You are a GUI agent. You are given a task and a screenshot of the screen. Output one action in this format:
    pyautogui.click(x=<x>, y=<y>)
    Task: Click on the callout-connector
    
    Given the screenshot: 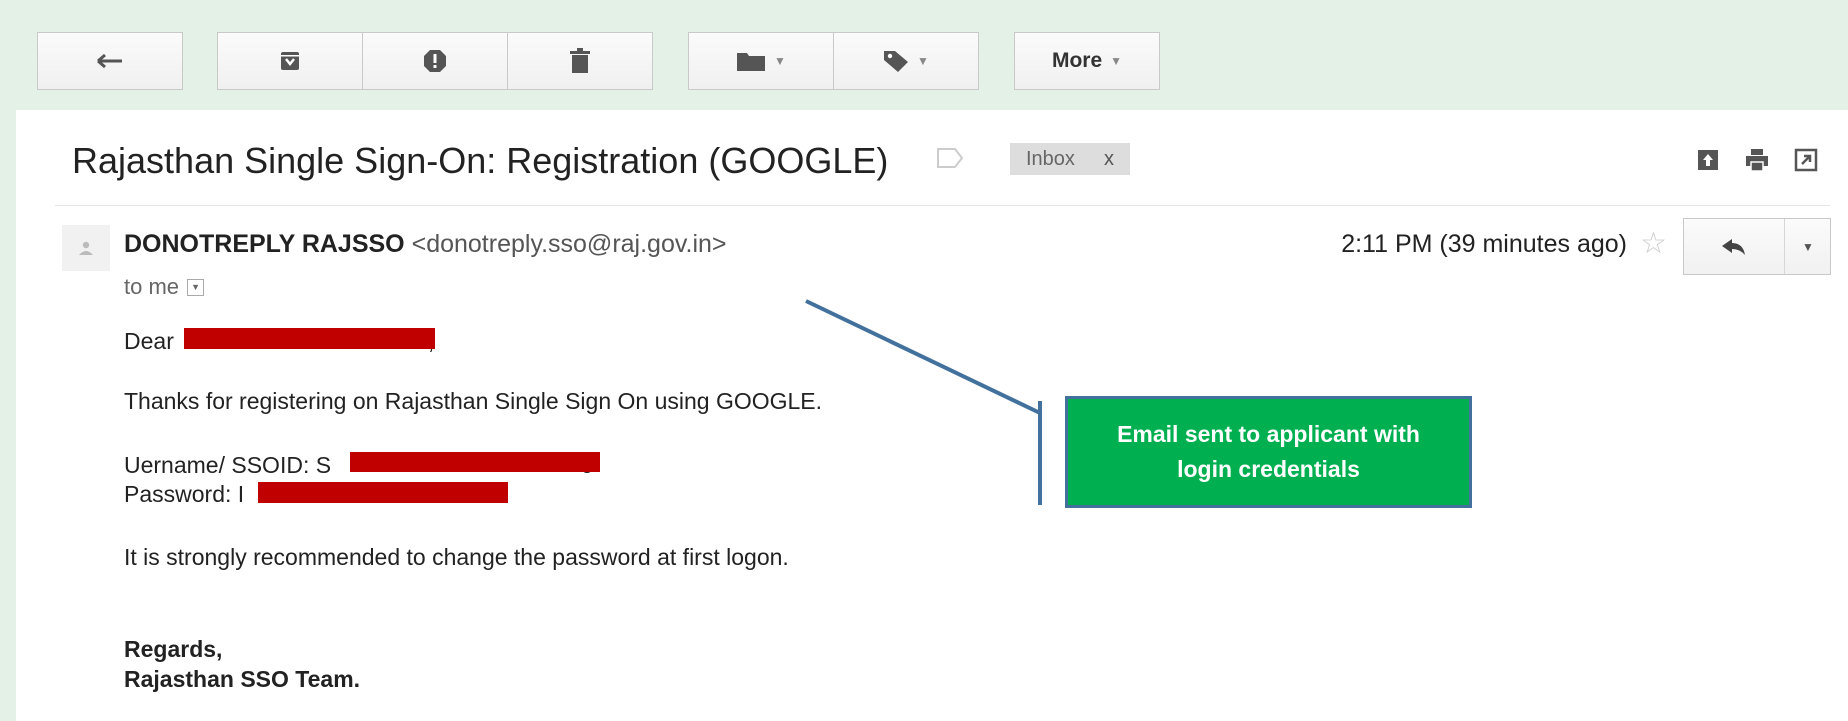 What is the action you would take?
    pyautogui.click(x=923, y=402)
    